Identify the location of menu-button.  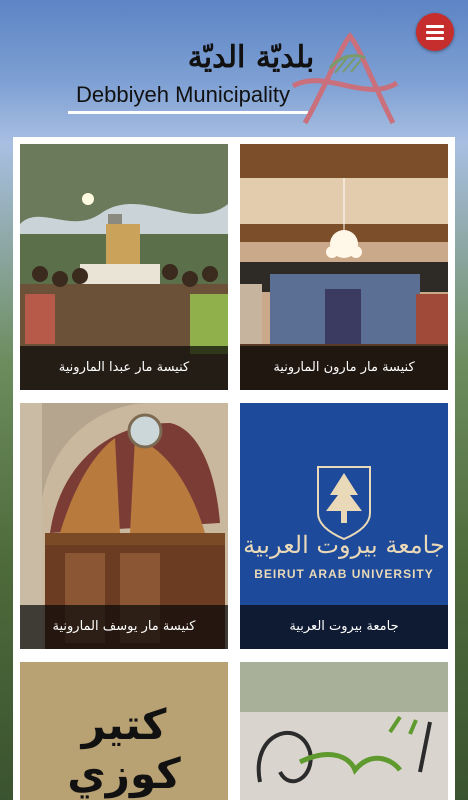
(435, 32).